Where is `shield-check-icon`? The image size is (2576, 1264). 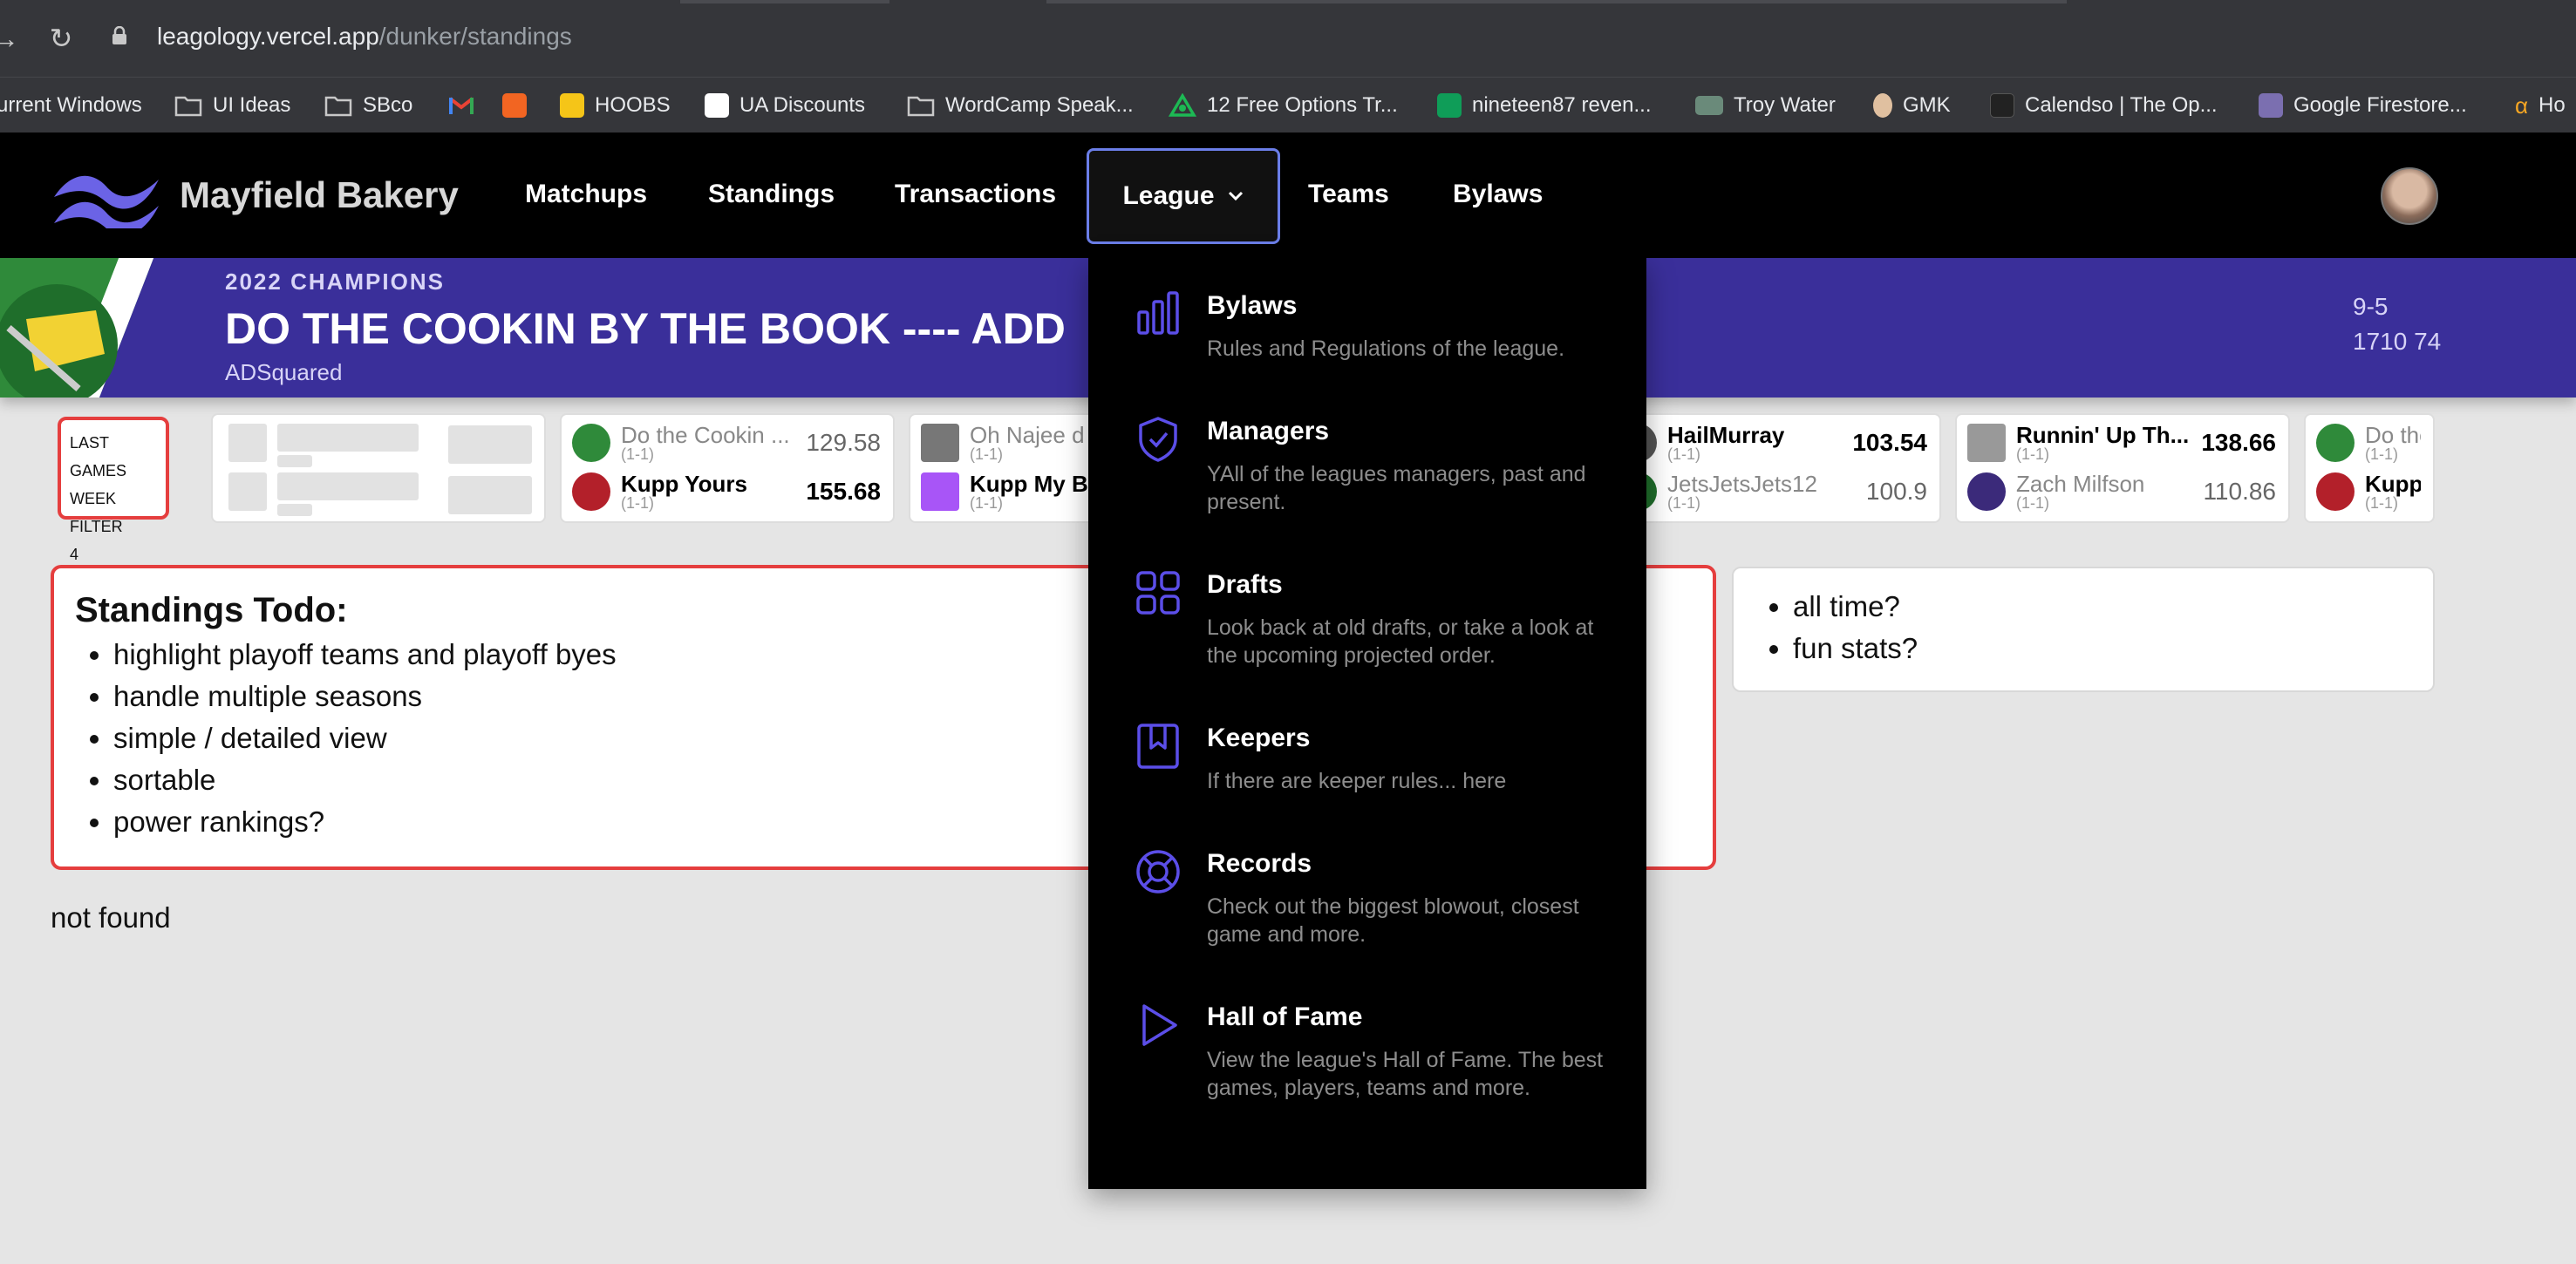
shield-check-icon is located at coordinates (1158, 439).